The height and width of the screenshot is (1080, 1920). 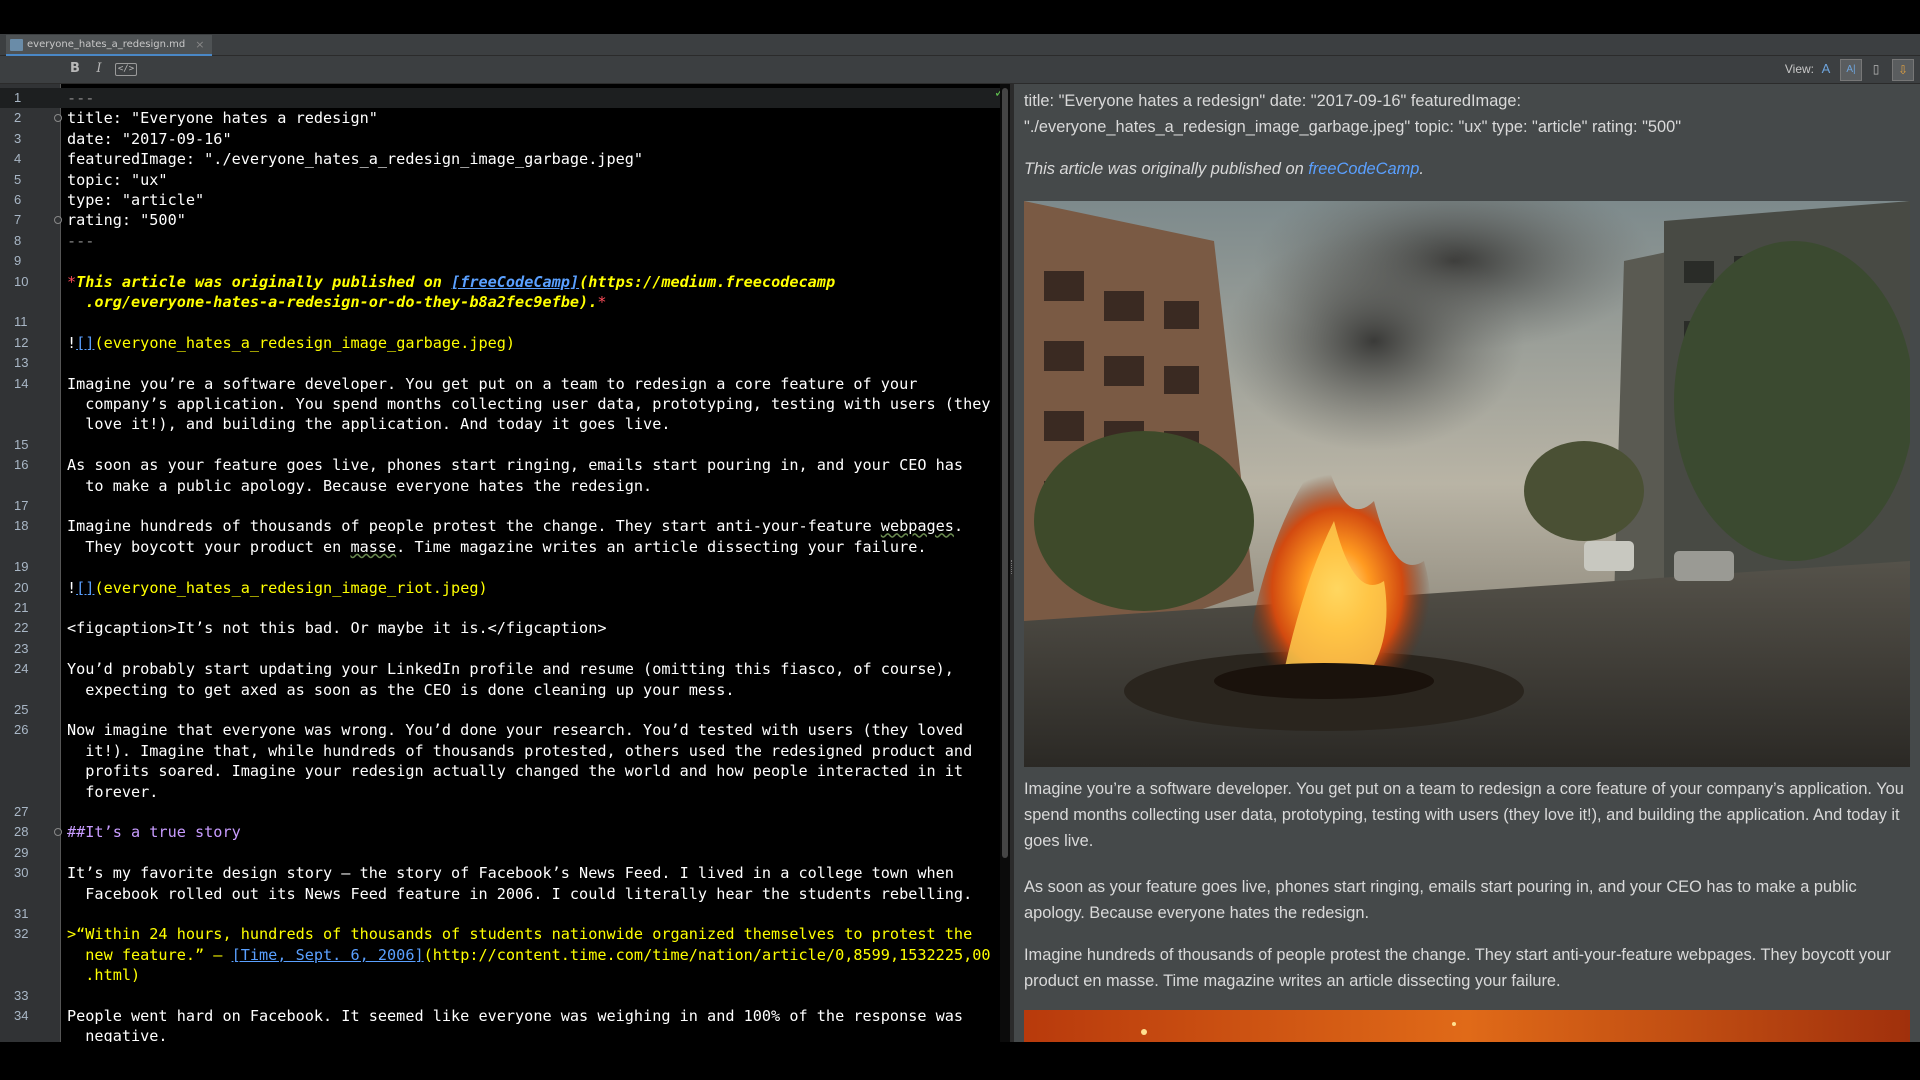 I want to click on editor-line: 2 title: "Everyone hates a redesign", so click(x=500, y=118).